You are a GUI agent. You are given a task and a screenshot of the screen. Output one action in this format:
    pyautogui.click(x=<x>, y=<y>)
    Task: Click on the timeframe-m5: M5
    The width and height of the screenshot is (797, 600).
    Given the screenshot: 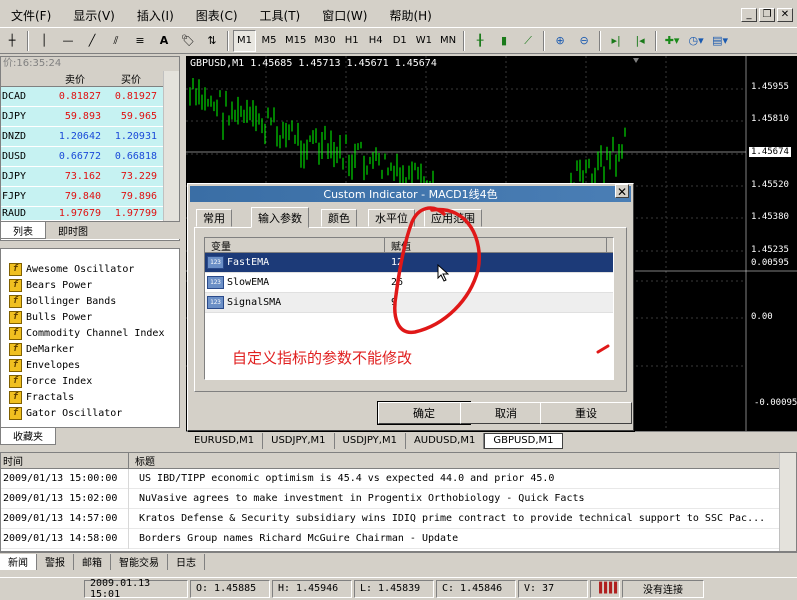 What is the action you would take?
    pyautogui.click(x=269, y=41)
    